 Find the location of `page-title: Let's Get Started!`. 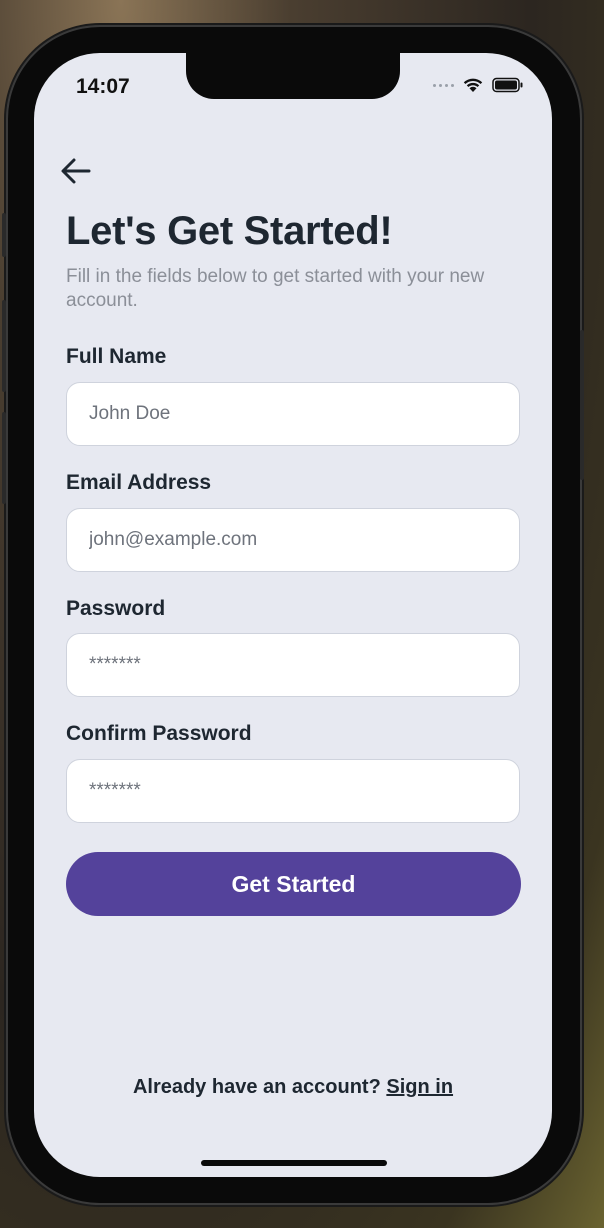

page-title: Let's Get Started! is located at coordinates (229, 231).